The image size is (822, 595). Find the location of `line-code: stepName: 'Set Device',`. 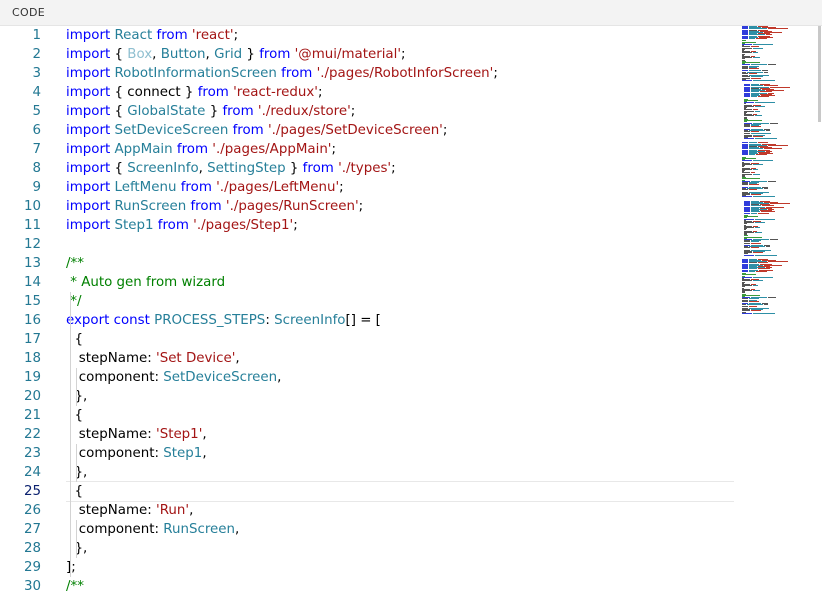

line-code: stepName: 'Set Device', is located at coordinates (153, 358).